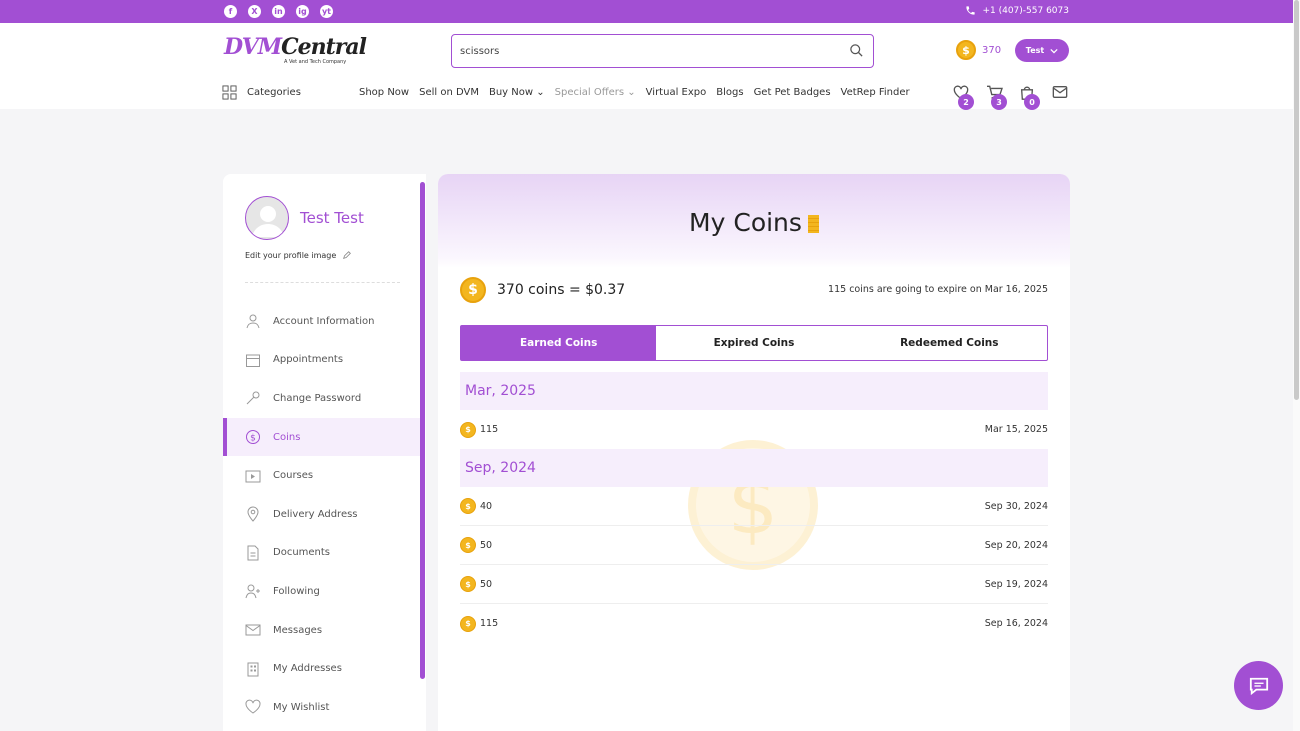 The image size is (1300, 731). What do you see at coordinates (540, 92) in the screenshot?
I see `chevron-down-icon: ⌄` at bounding box center [540, 92].